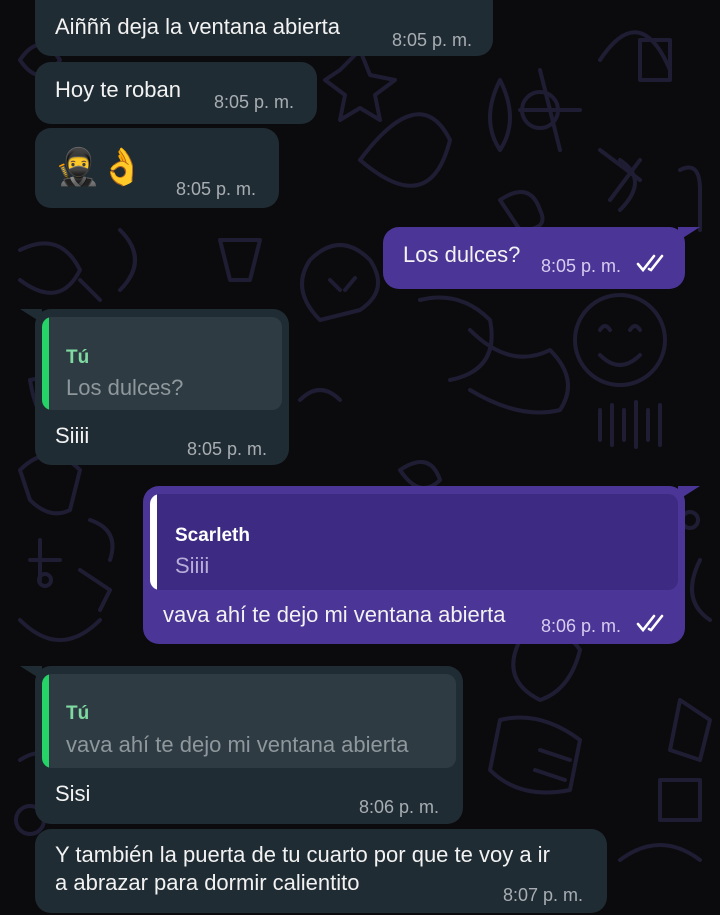 This screenshot has height=915, width=720. I want to click on message-text: vava ahí te dejo mi ventana abierta, so click(334, 614).